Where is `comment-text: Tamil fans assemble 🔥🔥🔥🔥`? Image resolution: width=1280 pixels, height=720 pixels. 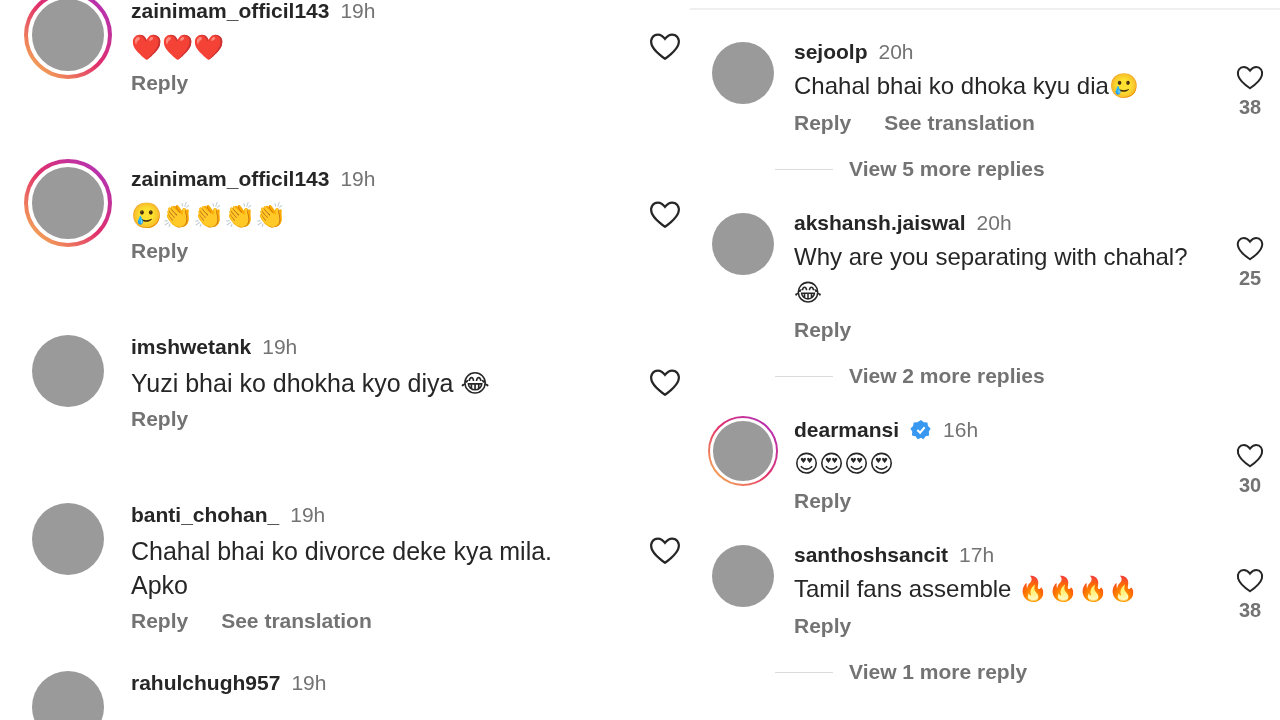
comment-text: Tamil fans assemble 🔥🔥🔥🔥 is located at coordinates (967, 589).